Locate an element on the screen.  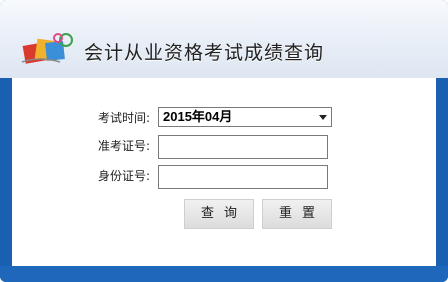
id-no-row: 身份证号: is located at coordinates (224, 177).